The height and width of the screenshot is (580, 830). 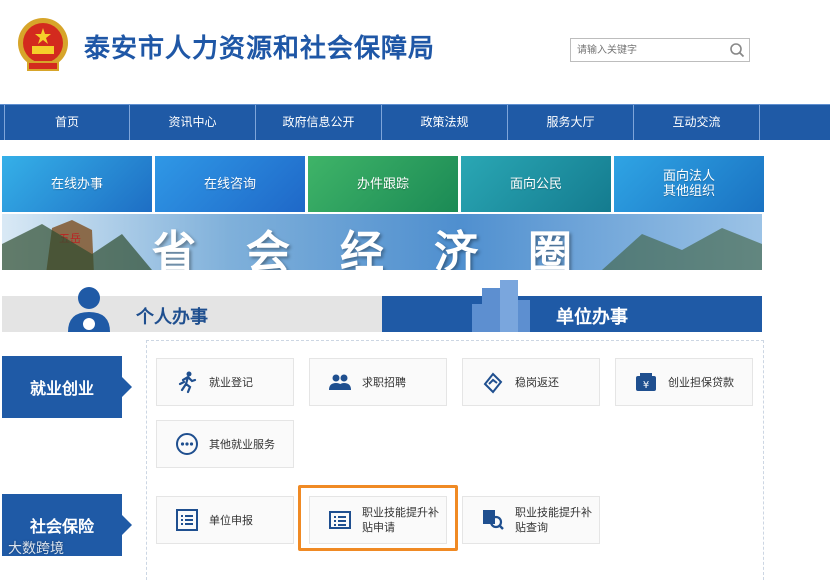 What do you see at coordinates (400, 520) in the screenshot?
I see `service-label: 职业技能提升补贴申请` at bounding box center [400, 520].